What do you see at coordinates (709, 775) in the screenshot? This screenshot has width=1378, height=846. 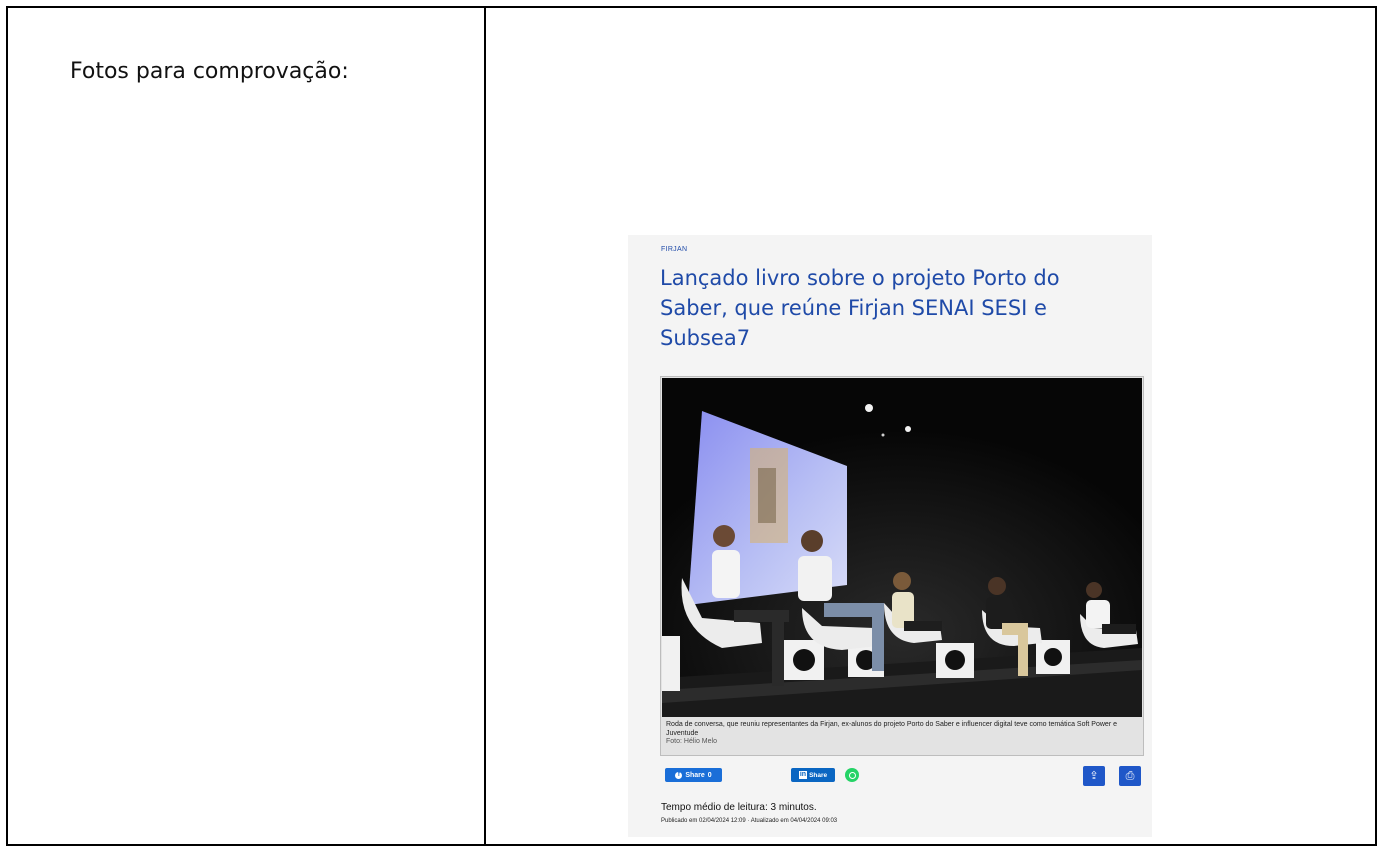 I see `facebook-share-count: 0` at bounding box center [709, 775].